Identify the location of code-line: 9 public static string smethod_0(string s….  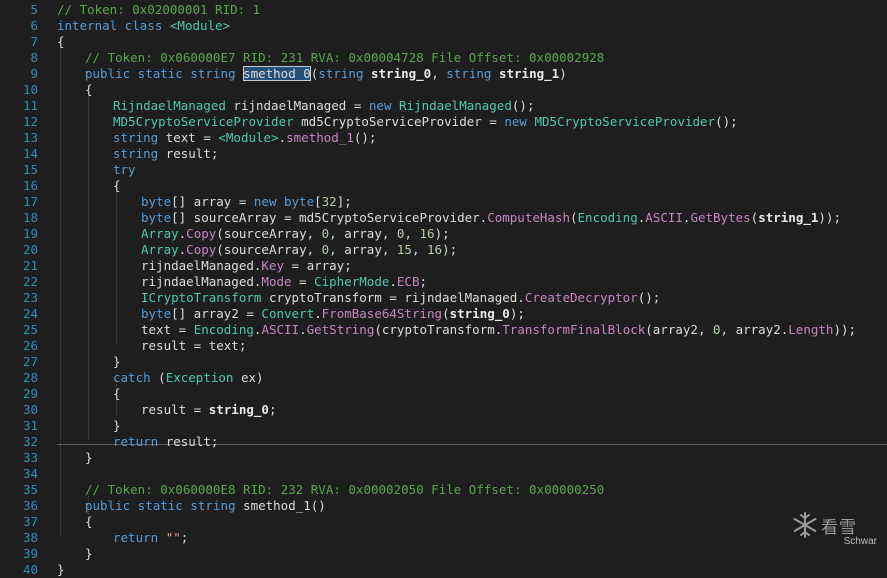
(443, 74).